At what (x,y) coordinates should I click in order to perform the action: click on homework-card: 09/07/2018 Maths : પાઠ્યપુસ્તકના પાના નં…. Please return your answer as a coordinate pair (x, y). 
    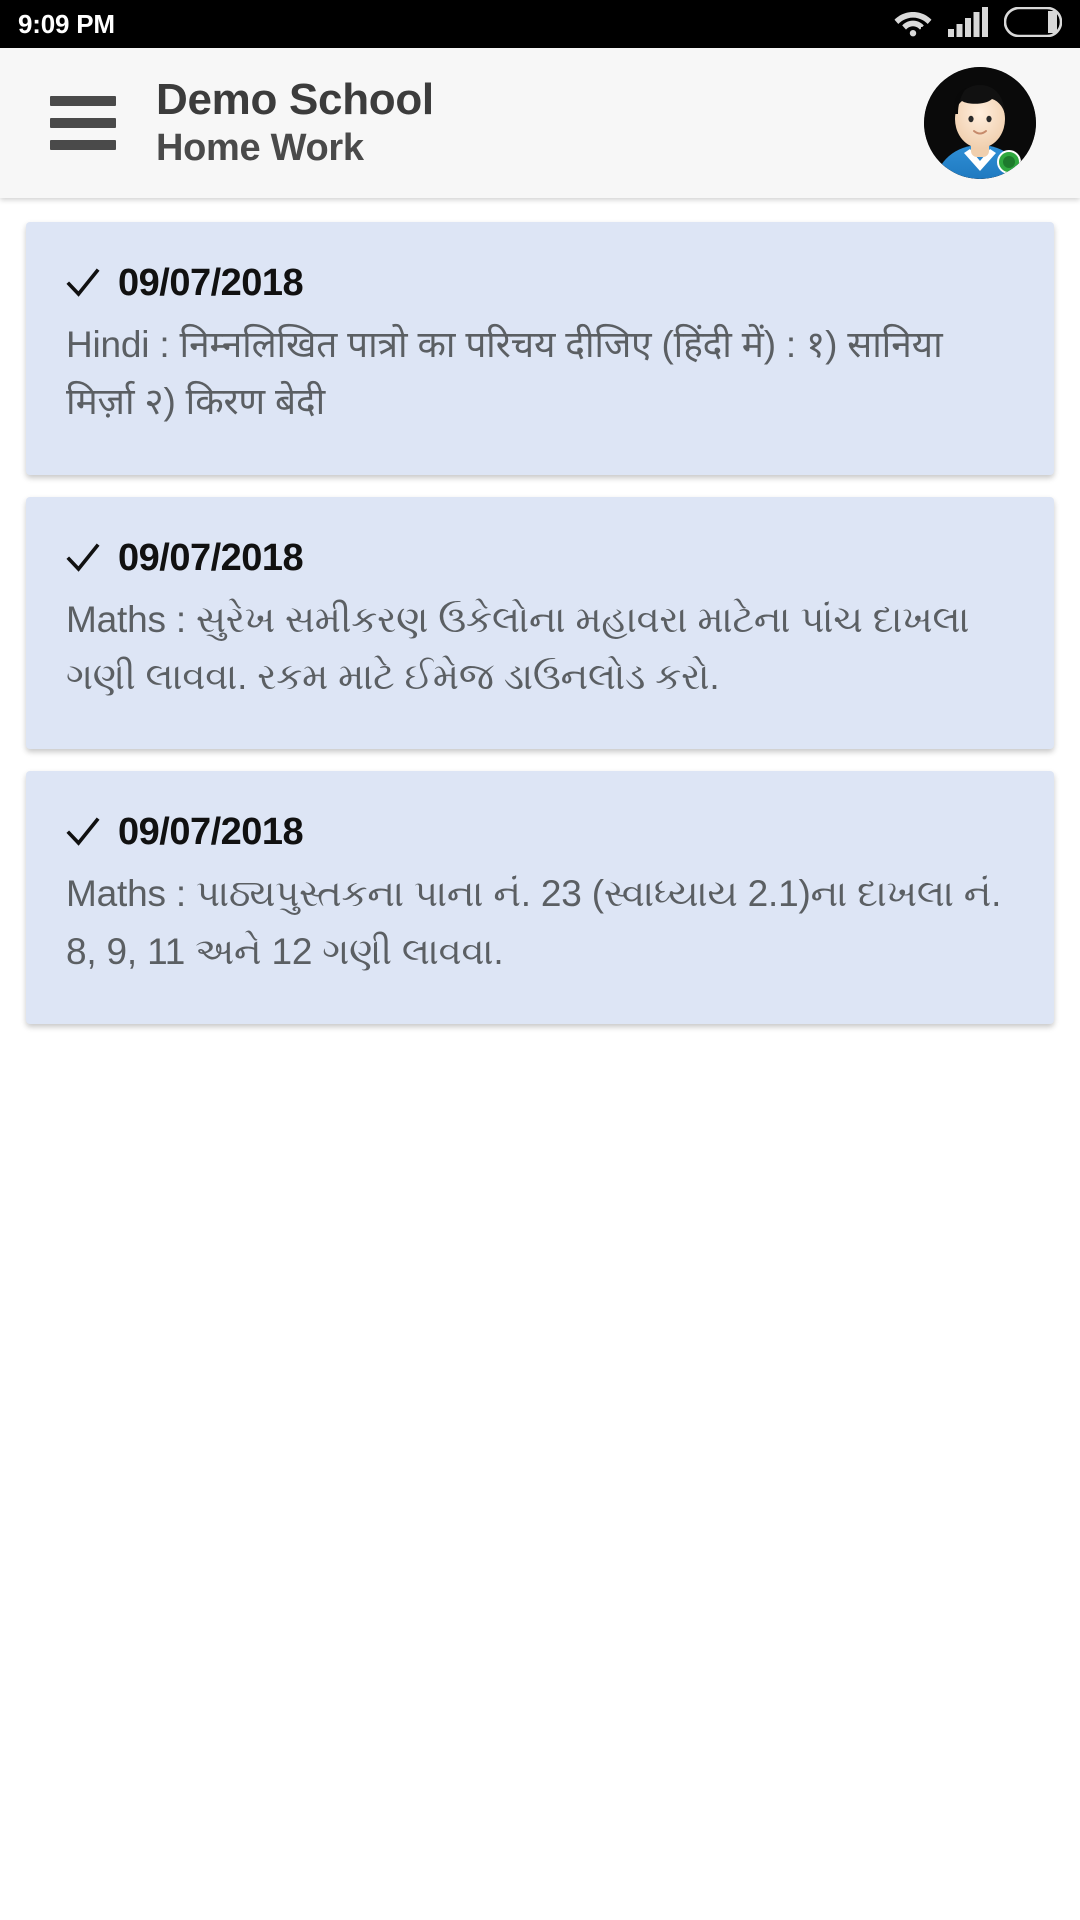
    Looking at the image, I should click on (540, 898).